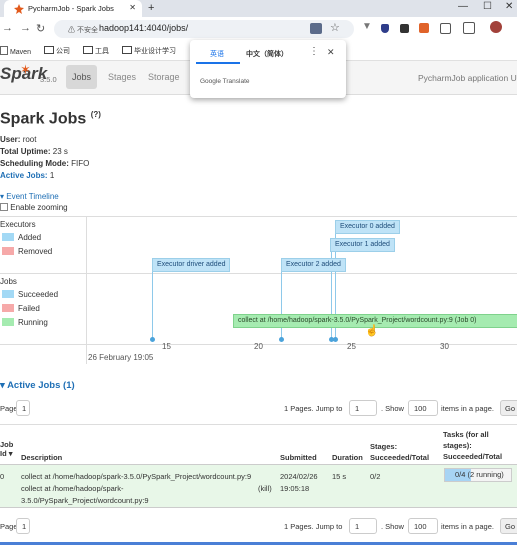 The height and width of the screenshot is (550, 517). What do you see at coordinates (496, 27) in the screenshot?
I see `profile-avatar` at bounding box center [496, 27].